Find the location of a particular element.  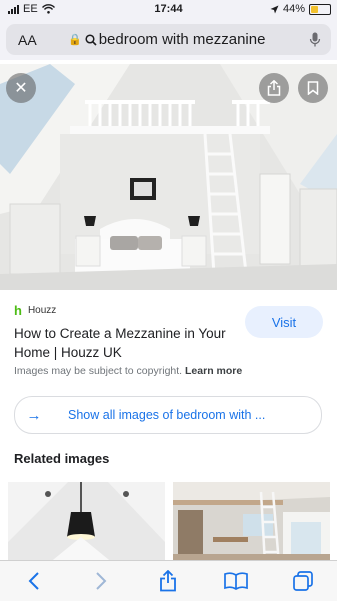

bookmarks-button is located at coordinates (236, 581).